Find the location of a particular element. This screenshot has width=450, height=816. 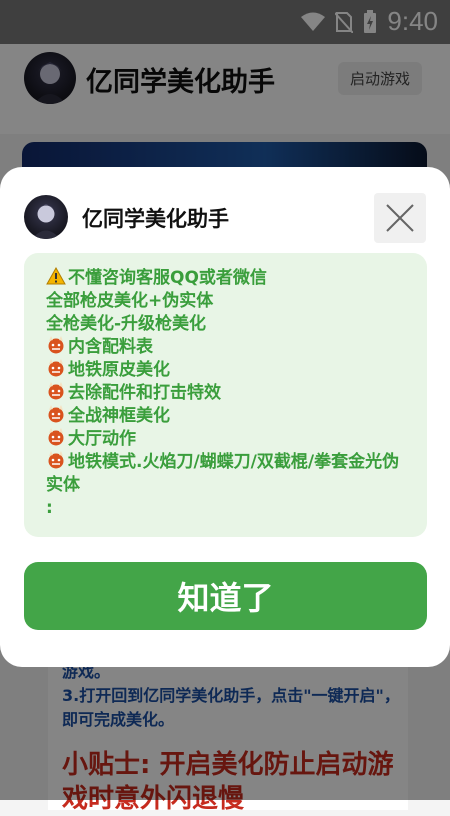

notice-line: 全战神框美化 is located at coordinates (231, 416).